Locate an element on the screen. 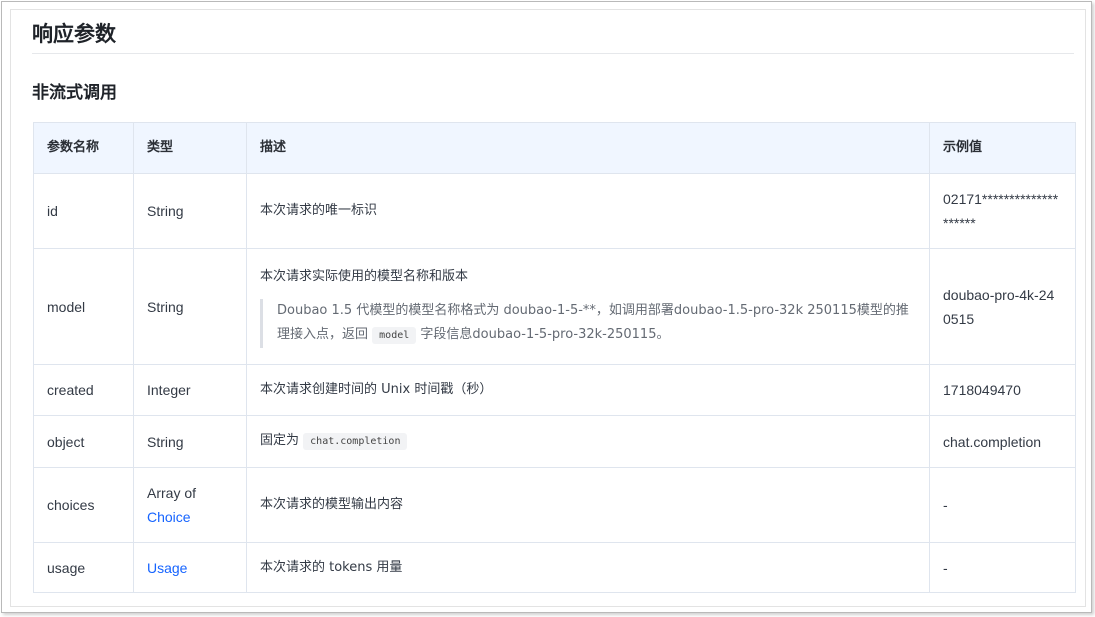  param-name: id is located at coordinates (83, 211).